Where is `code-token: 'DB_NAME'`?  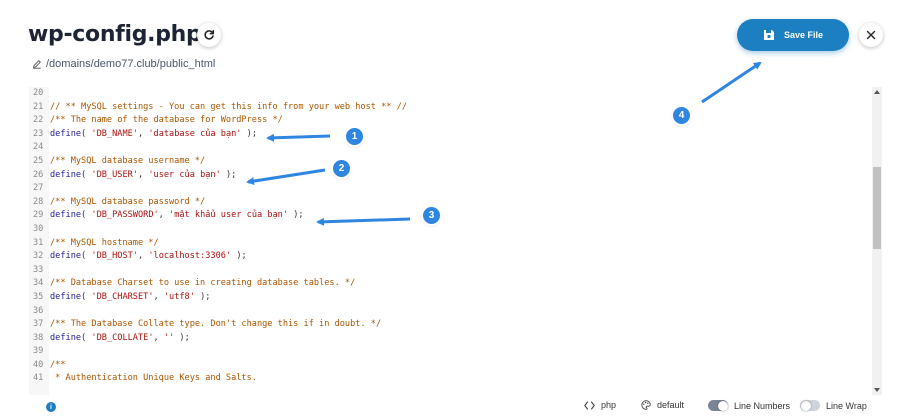 code-token: 'DB_NAME' is located at coordinates (114, 133).